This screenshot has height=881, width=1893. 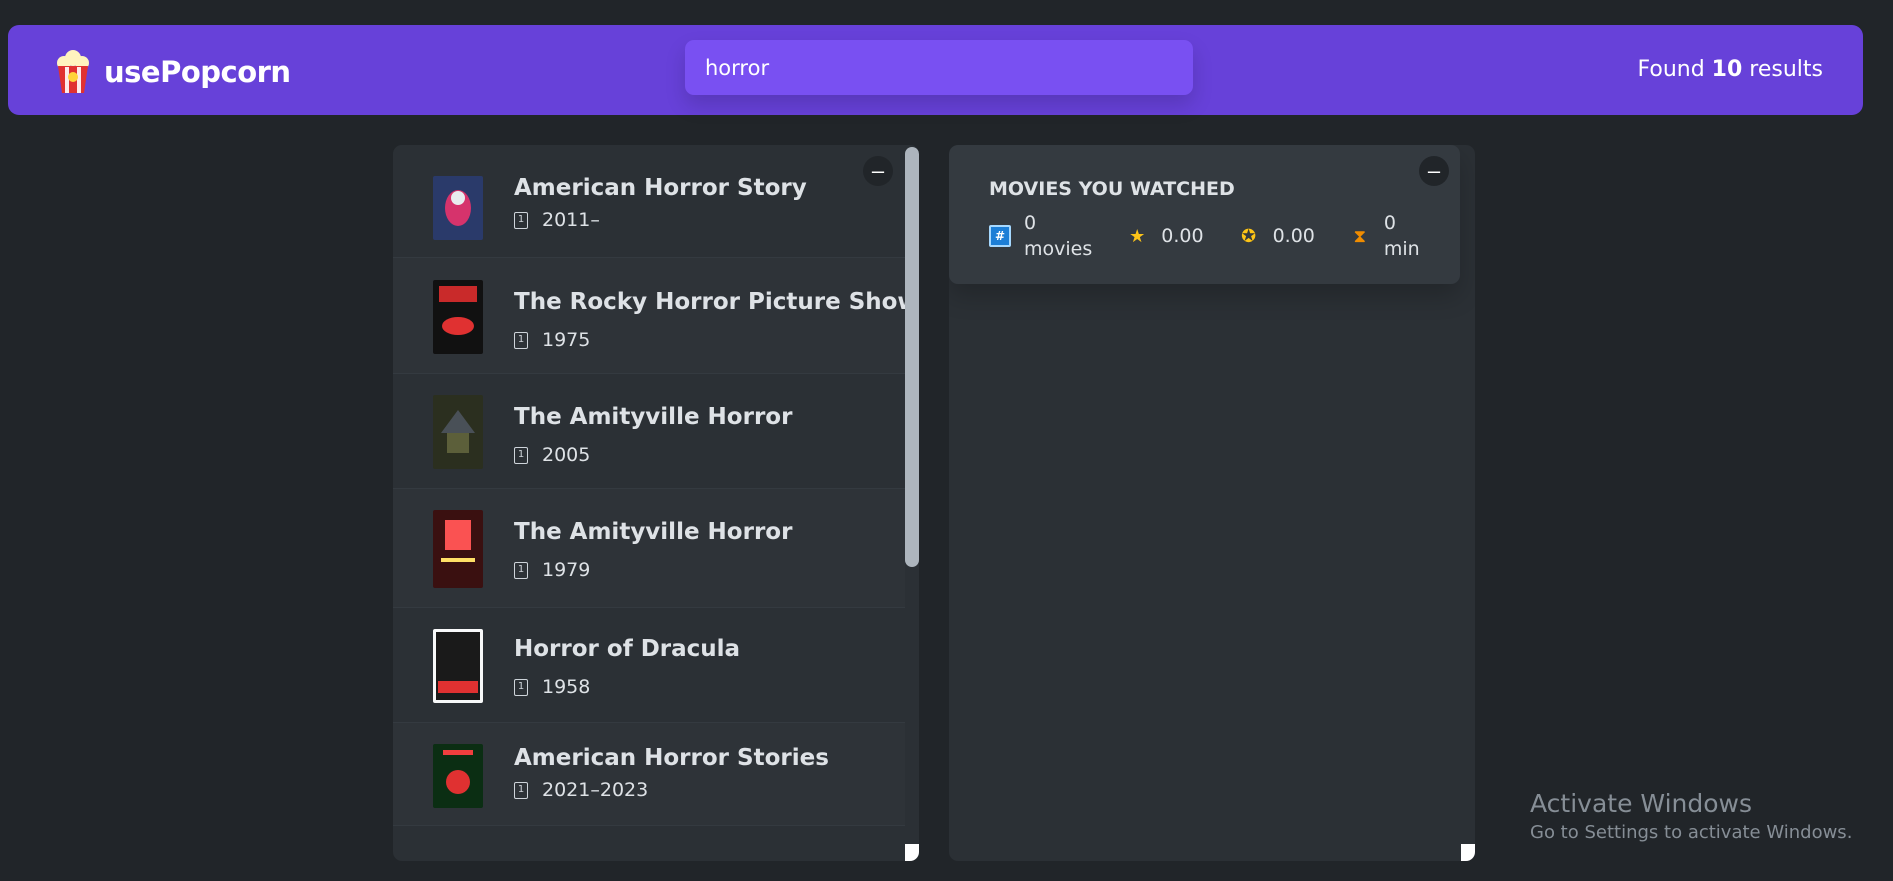 What do you see at coordinates (716, 302) in the screenshot?
I see `movie-title: The Rocky Horror Picture Show` at bounding box center [716, 302].